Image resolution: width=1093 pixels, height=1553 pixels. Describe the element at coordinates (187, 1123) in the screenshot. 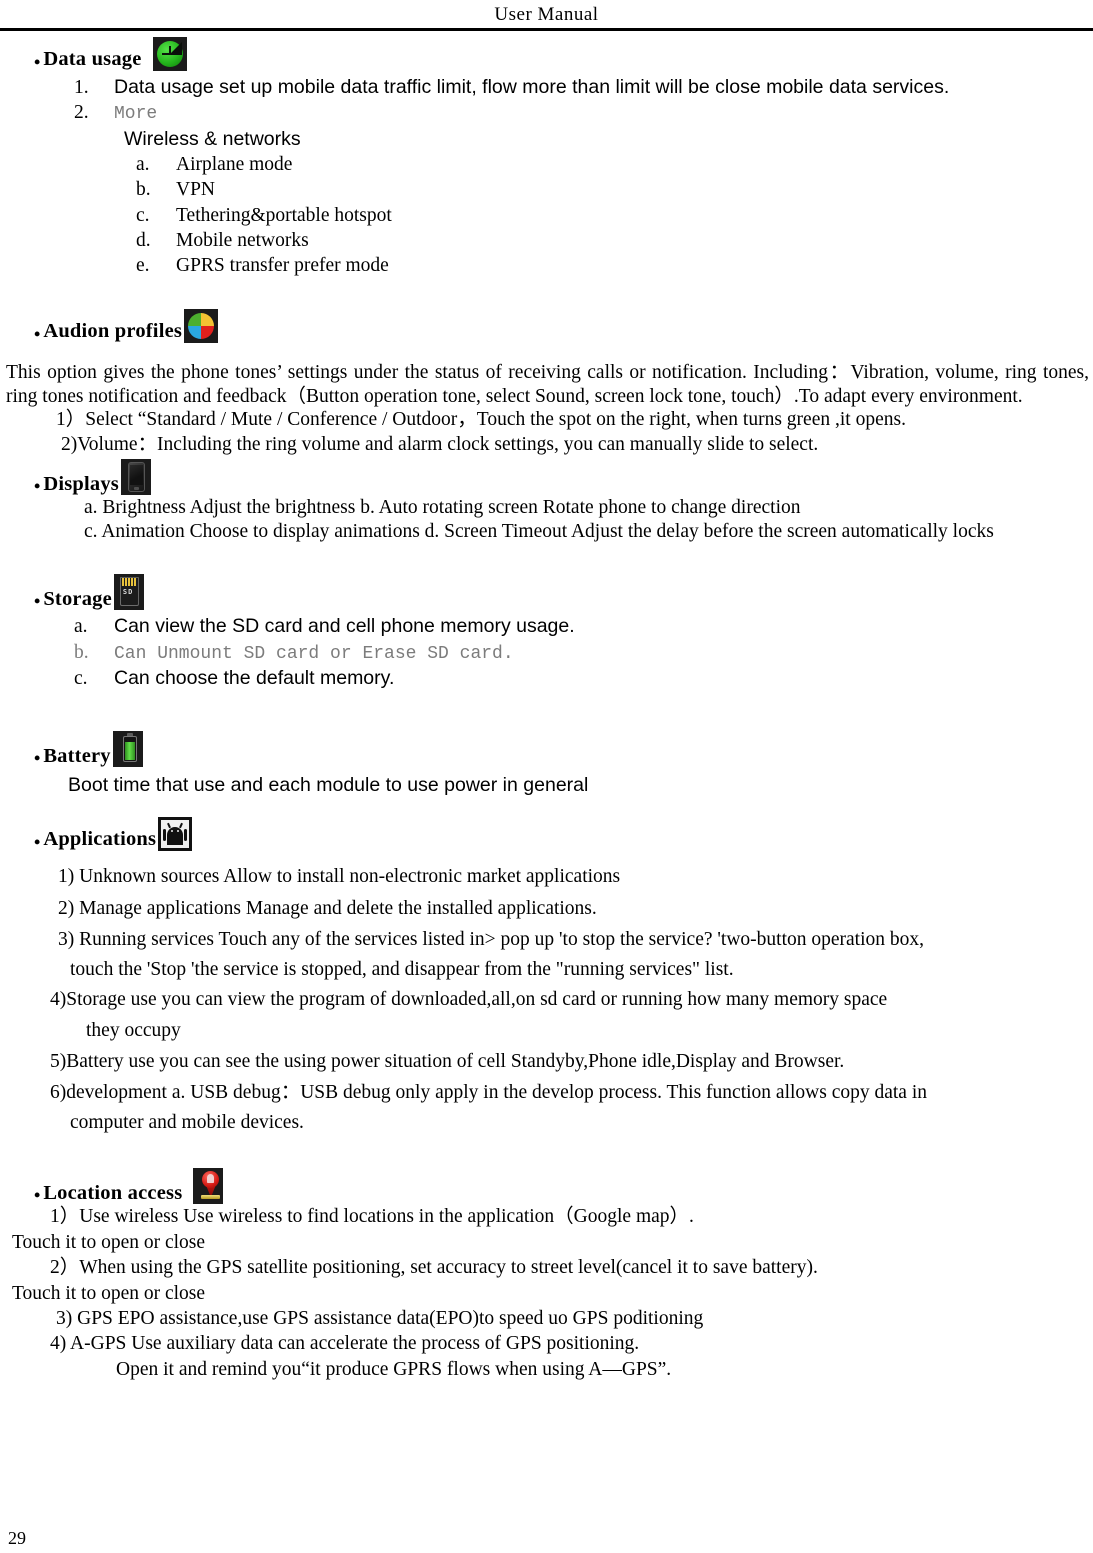

I see `applications-item-6-line-2: computer and mobile devices.` at that location.